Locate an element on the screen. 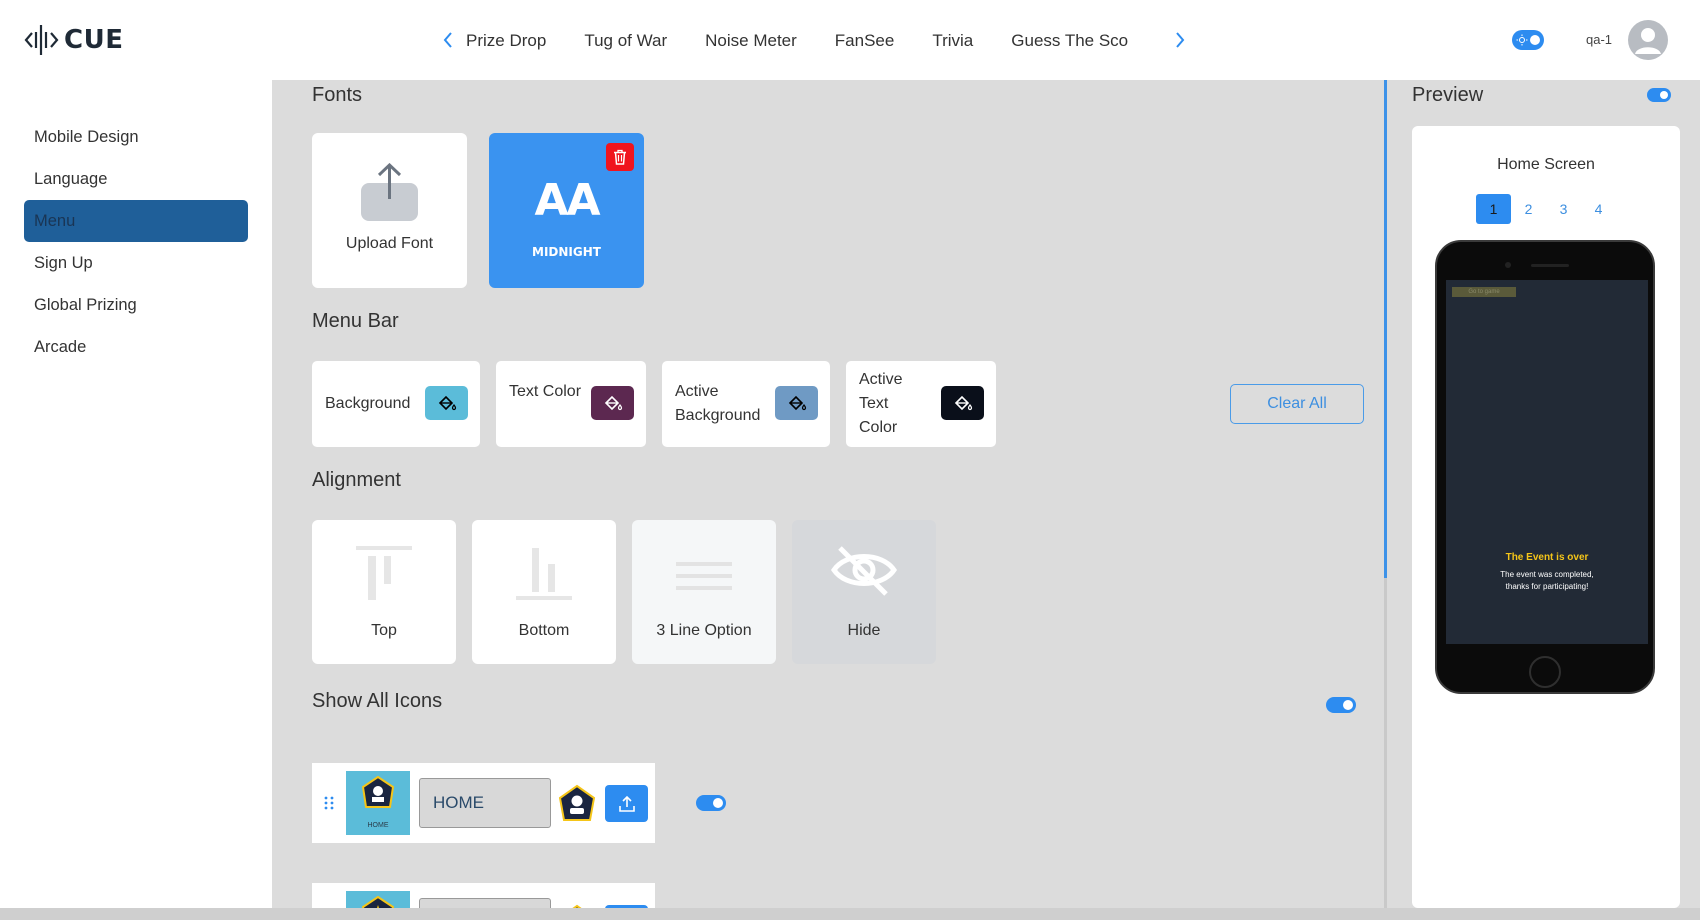 The height and width of the screenshot is (920, 1700). alignment-label-3-line: 3 Line Option is located at coordinates (704, 630).